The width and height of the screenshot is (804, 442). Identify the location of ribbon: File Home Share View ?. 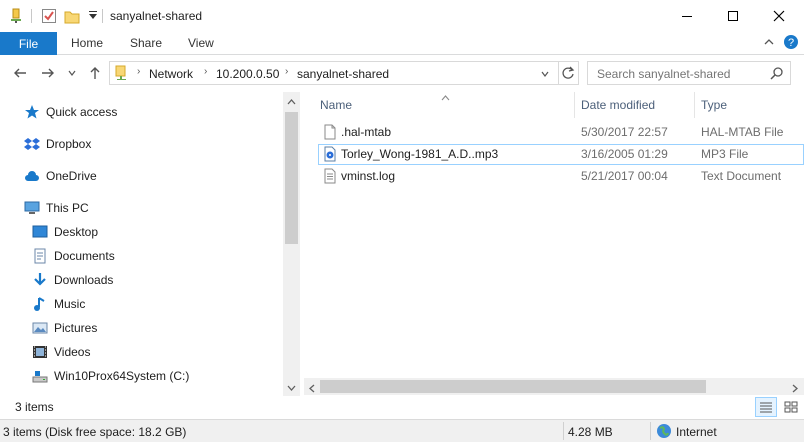
(402, 43).